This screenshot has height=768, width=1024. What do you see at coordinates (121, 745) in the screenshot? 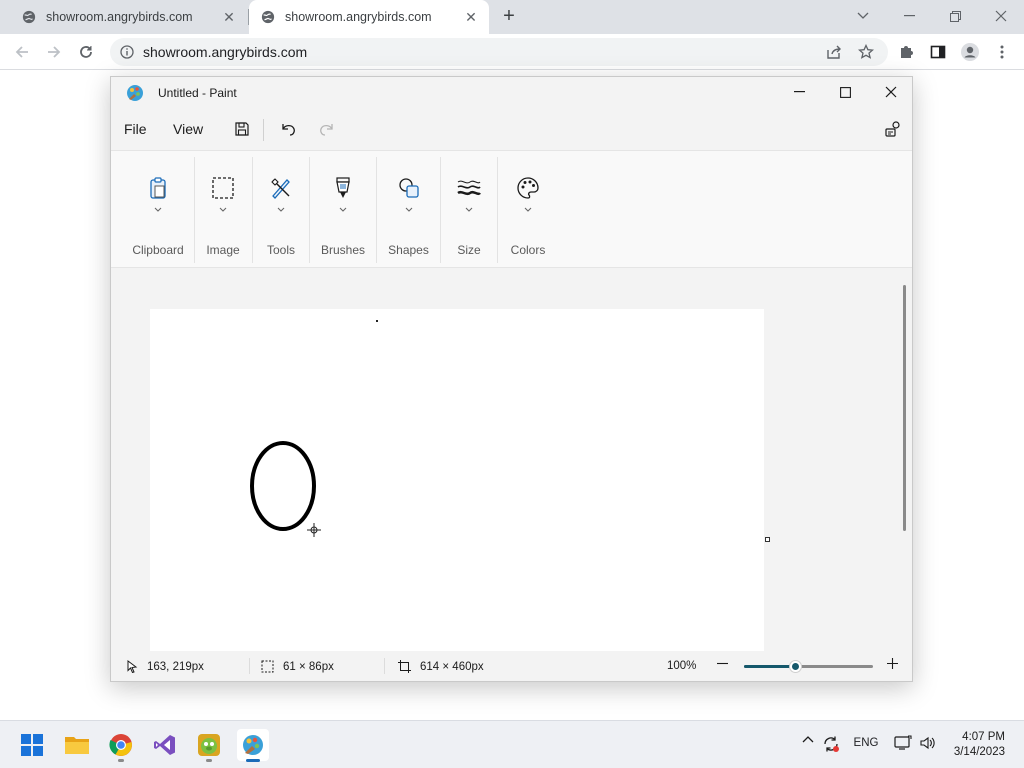
I see `taskbar-chrome` at bounding box center [121, 745].